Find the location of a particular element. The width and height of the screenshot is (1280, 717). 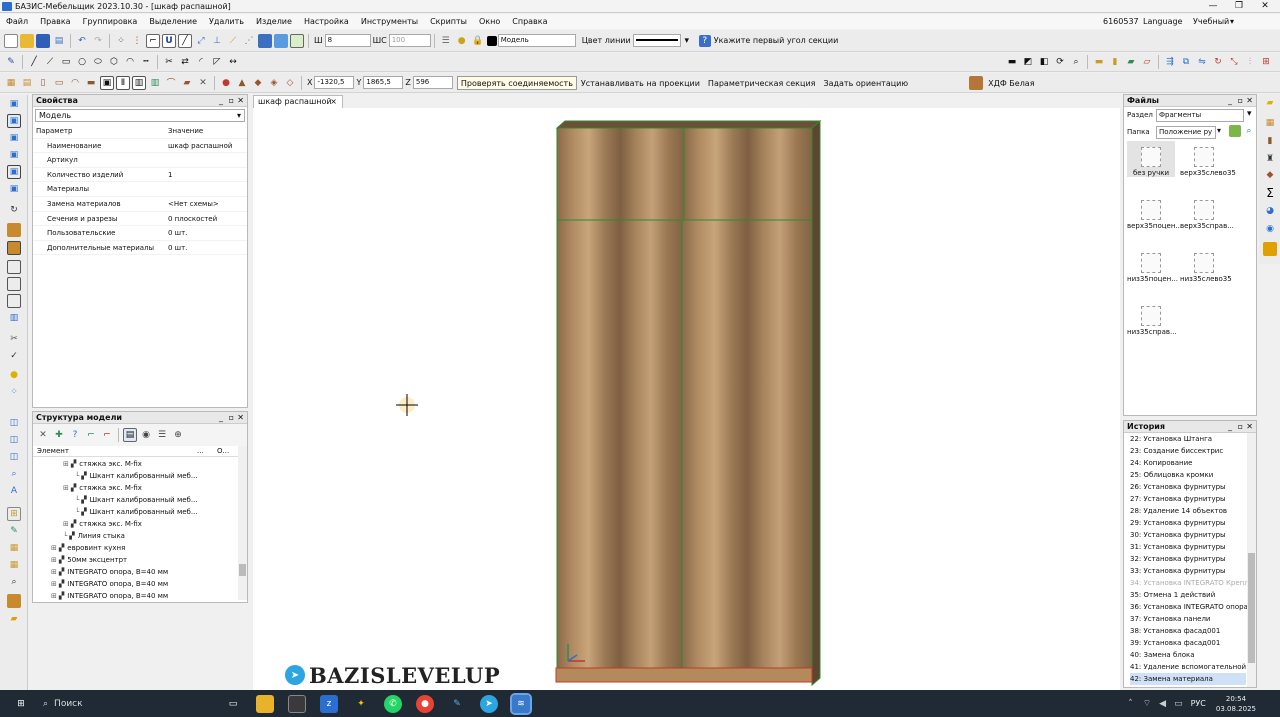

structure-group-icon: ⊕ is located at coordinates (178, 435).